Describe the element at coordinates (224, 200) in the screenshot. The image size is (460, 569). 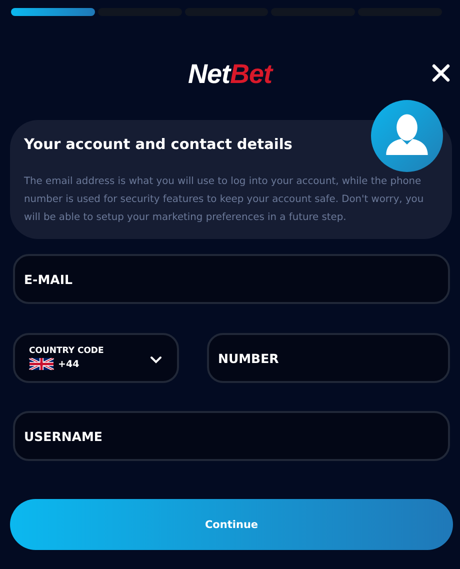
I see `card-description: The email address is what you will use to log into your account, while the phone number is used for security features to keep your account safe. Don't worry, you will be able to setup your marketing preferences in a future step.` at that location.